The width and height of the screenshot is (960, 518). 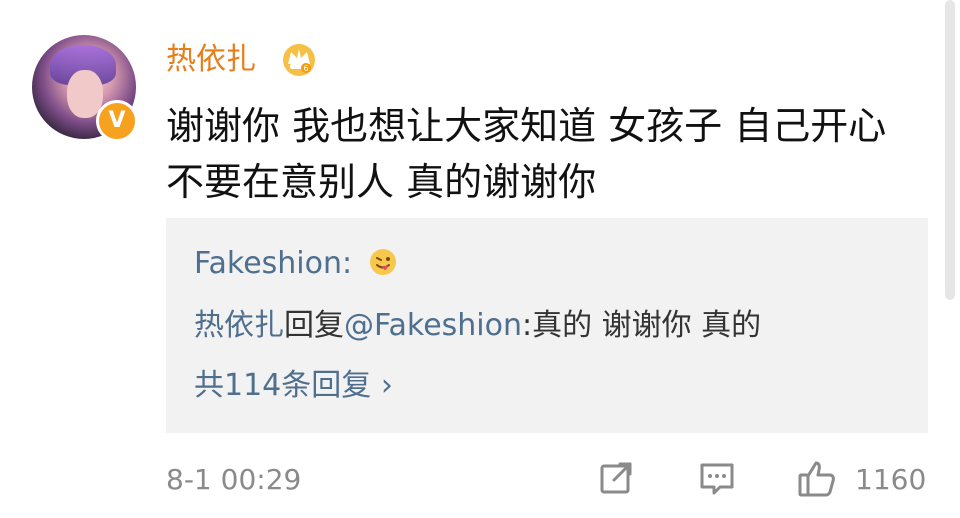 I want to click on chevron-right-icon: ›, so click(x=387, y=385).